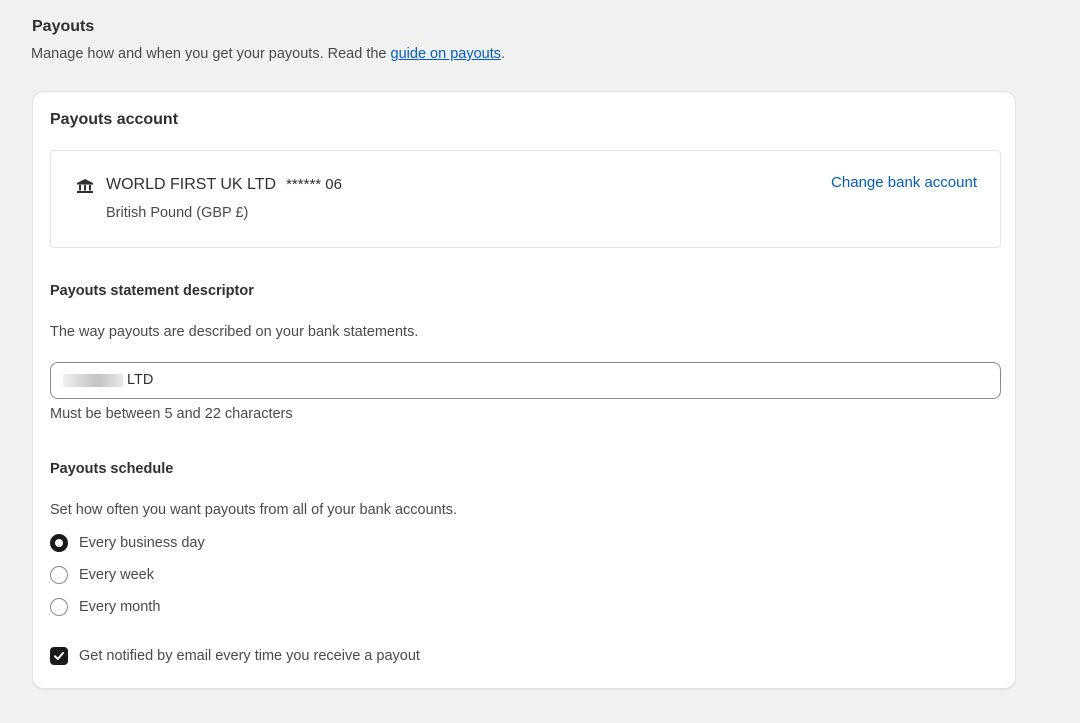  What do you see at coordinates (142, 543) in the screenshot?
I see `radio-label: Every business day` at bounding box center [142, 543].